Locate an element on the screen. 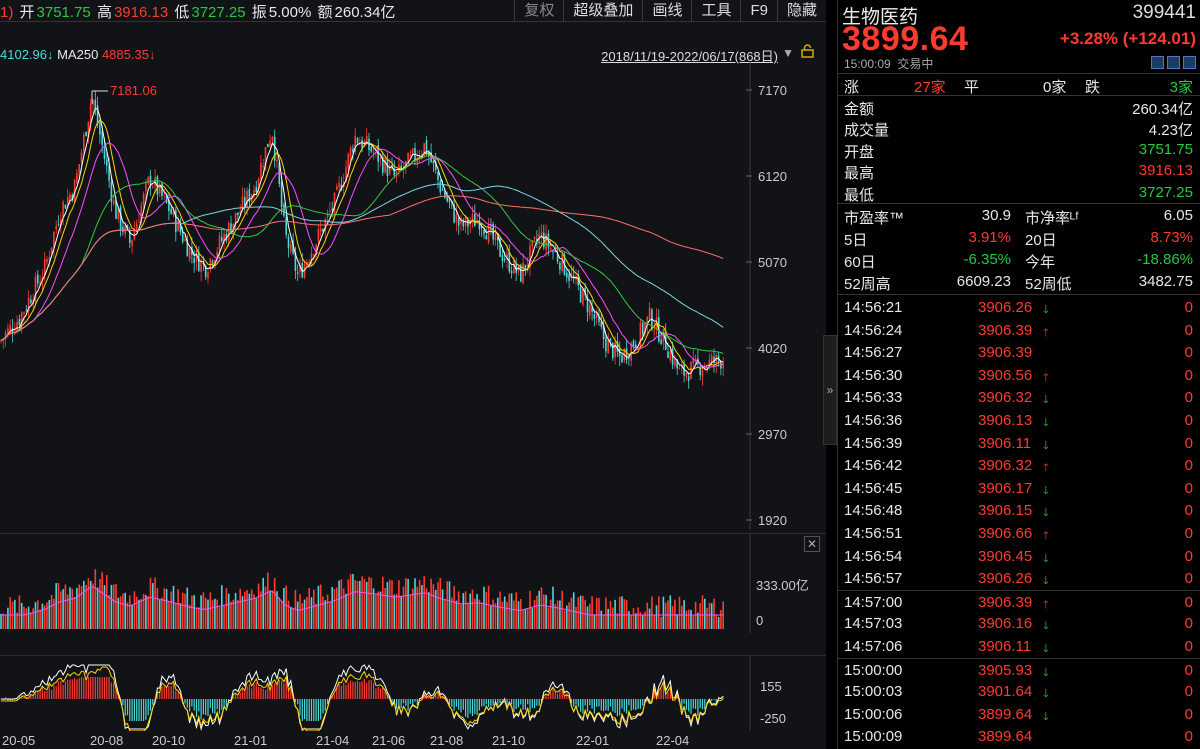 This screenshot has width=1200, height=749. ratio-value: 3482.75 is located at coordinates (1165, 281).